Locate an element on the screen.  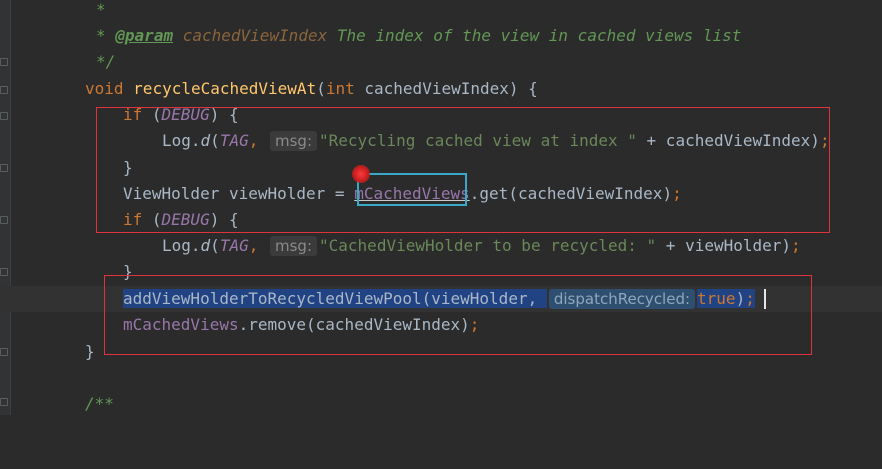
highlight-box-field is located at coordinates (412, 189).